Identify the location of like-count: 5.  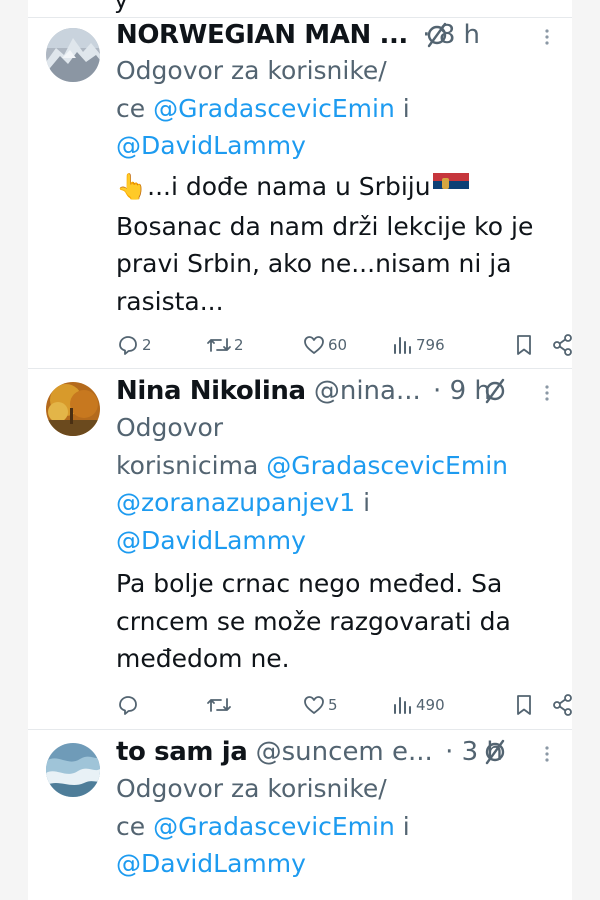
(333, 705).